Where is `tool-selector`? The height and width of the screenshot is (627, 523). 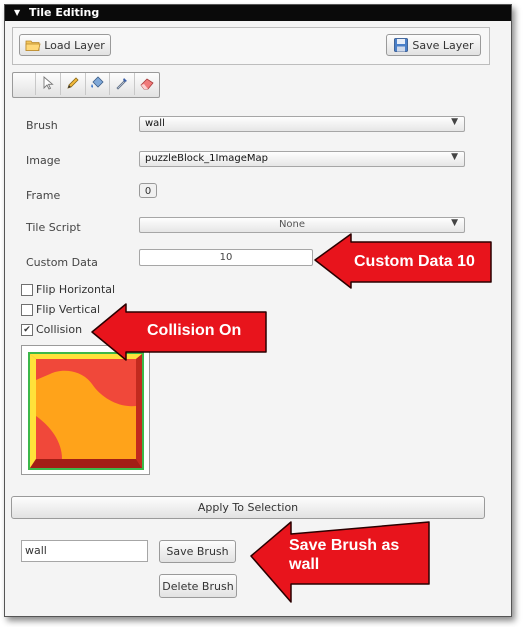
tool-selector is located at coordinates (86, 85).